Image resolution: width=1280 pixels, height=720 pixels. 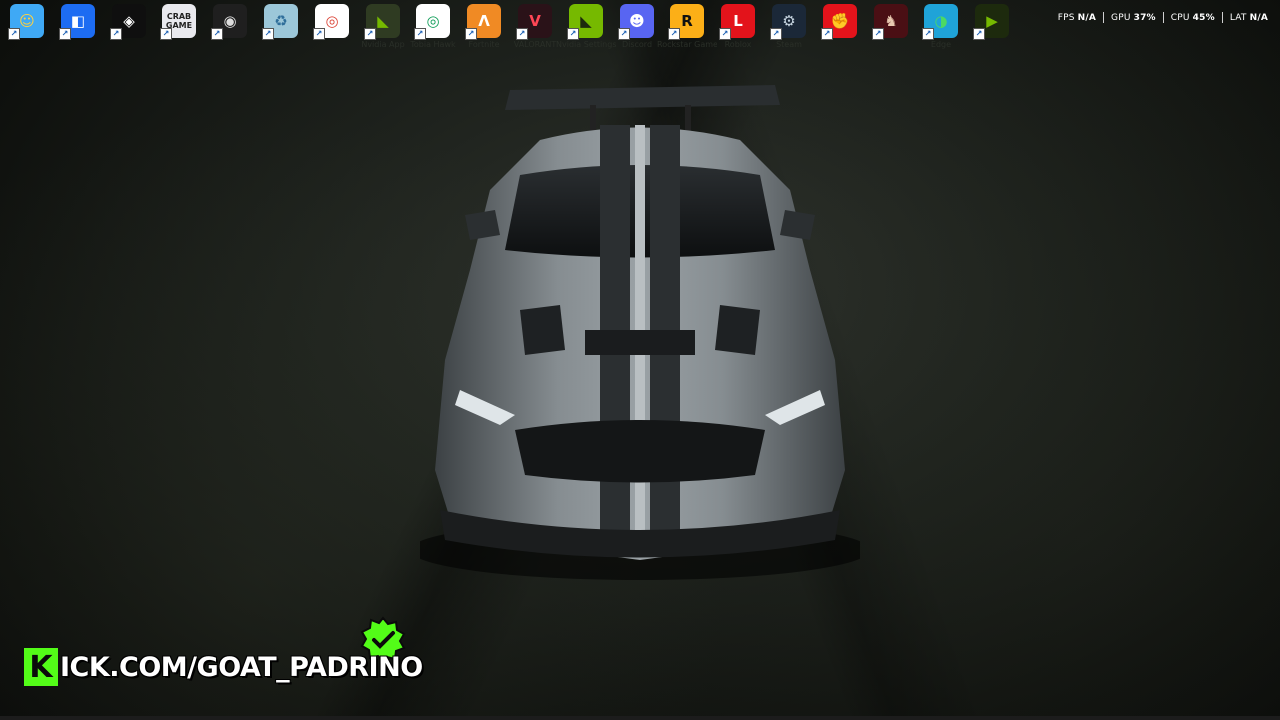 What do you see at coordinates (229, 22) in the screenshot?
I see `obs-studio-icon: ◉ ↗` at bounding box center [229, 22].